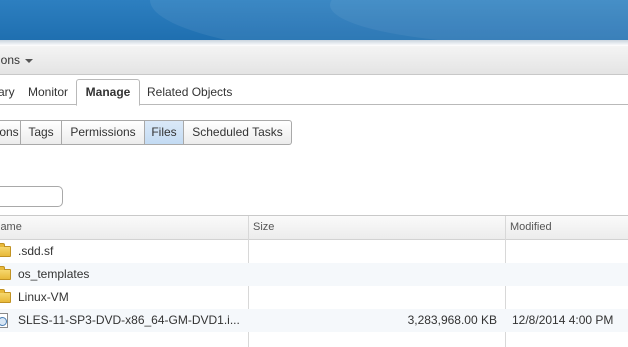 The image size is (628, 347). I want to click on subtab-settings: ons, so click(10, 132).